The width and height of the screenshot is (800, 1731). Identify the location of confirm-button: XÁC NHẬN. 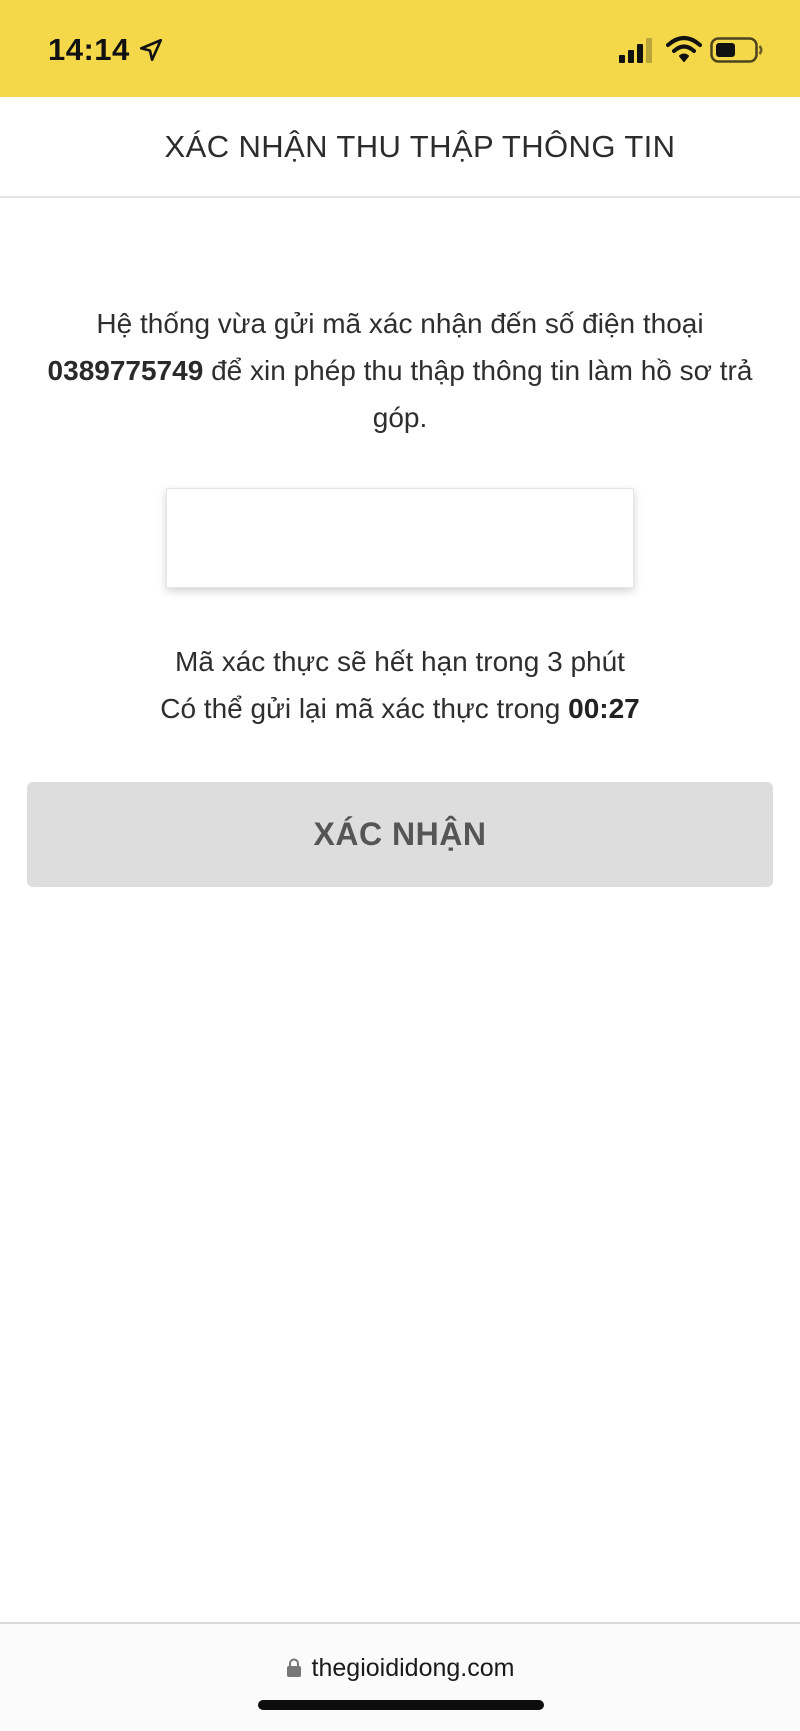
(400, 834).